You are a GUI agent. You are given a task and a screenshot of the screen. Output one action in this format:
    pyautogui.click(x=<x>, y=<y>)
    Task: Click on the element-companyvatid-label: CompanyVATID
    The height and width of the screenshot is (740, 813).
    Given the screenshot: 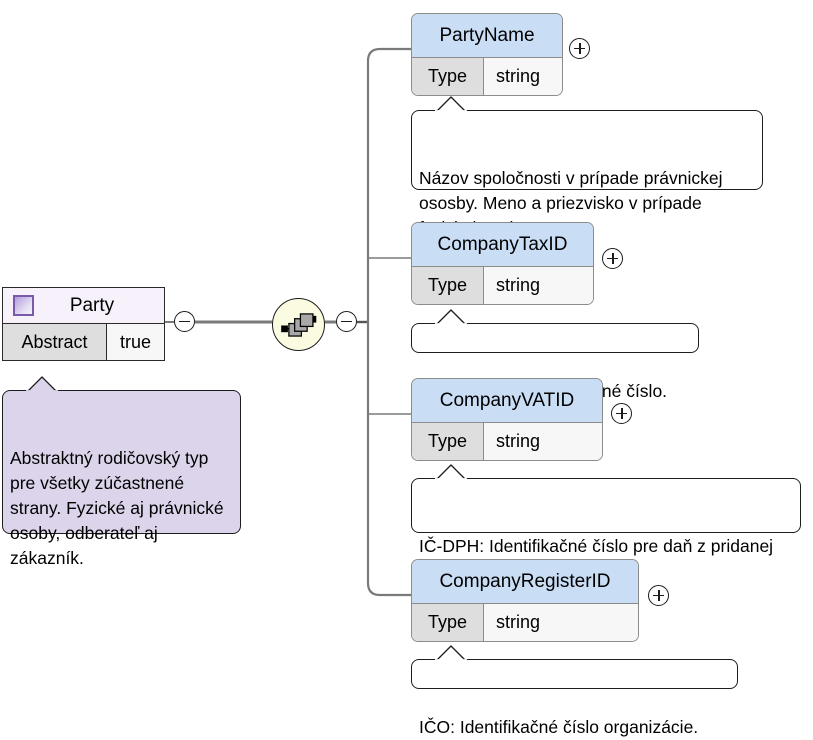 What is the action you would take?
    pyautogui.click(x=507, y=401)
    